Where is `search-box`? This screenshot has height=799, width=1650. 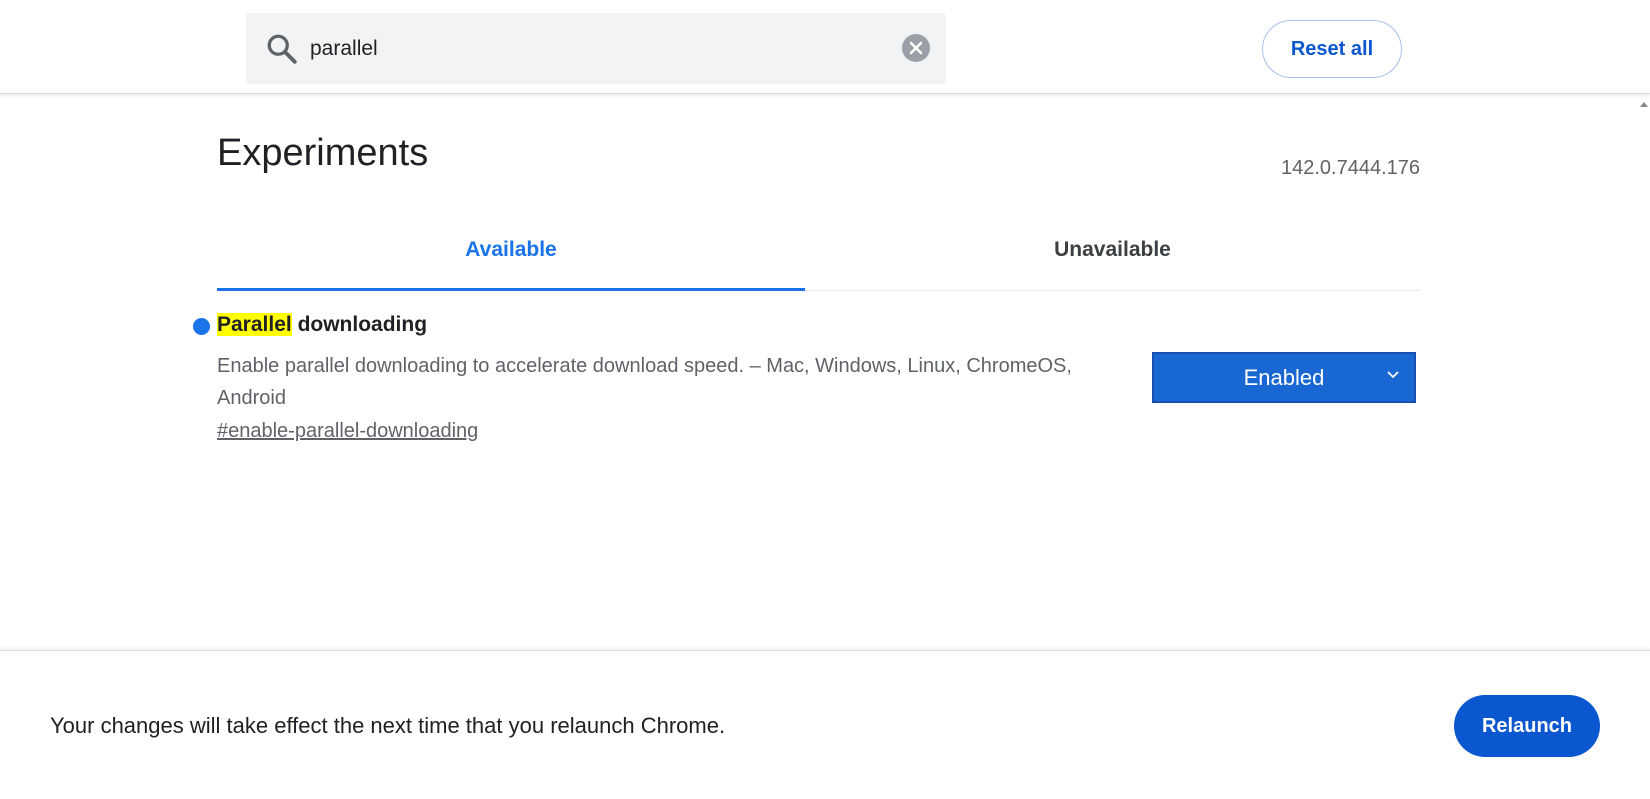 search-box is located at coordinates (596, 48).